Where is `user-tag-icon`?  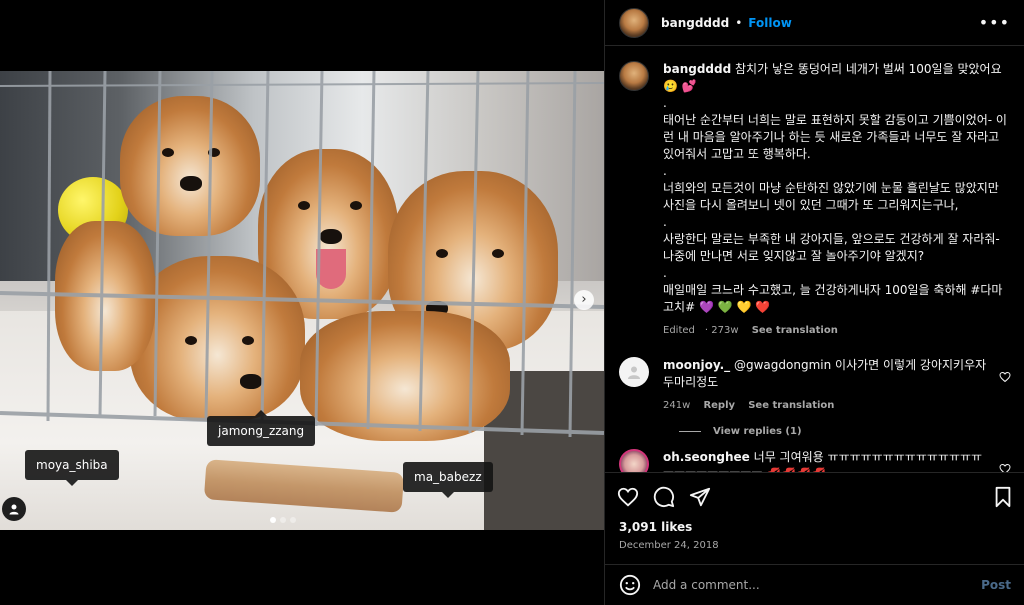
user-tag-icon is located at coordinates (14, 509).